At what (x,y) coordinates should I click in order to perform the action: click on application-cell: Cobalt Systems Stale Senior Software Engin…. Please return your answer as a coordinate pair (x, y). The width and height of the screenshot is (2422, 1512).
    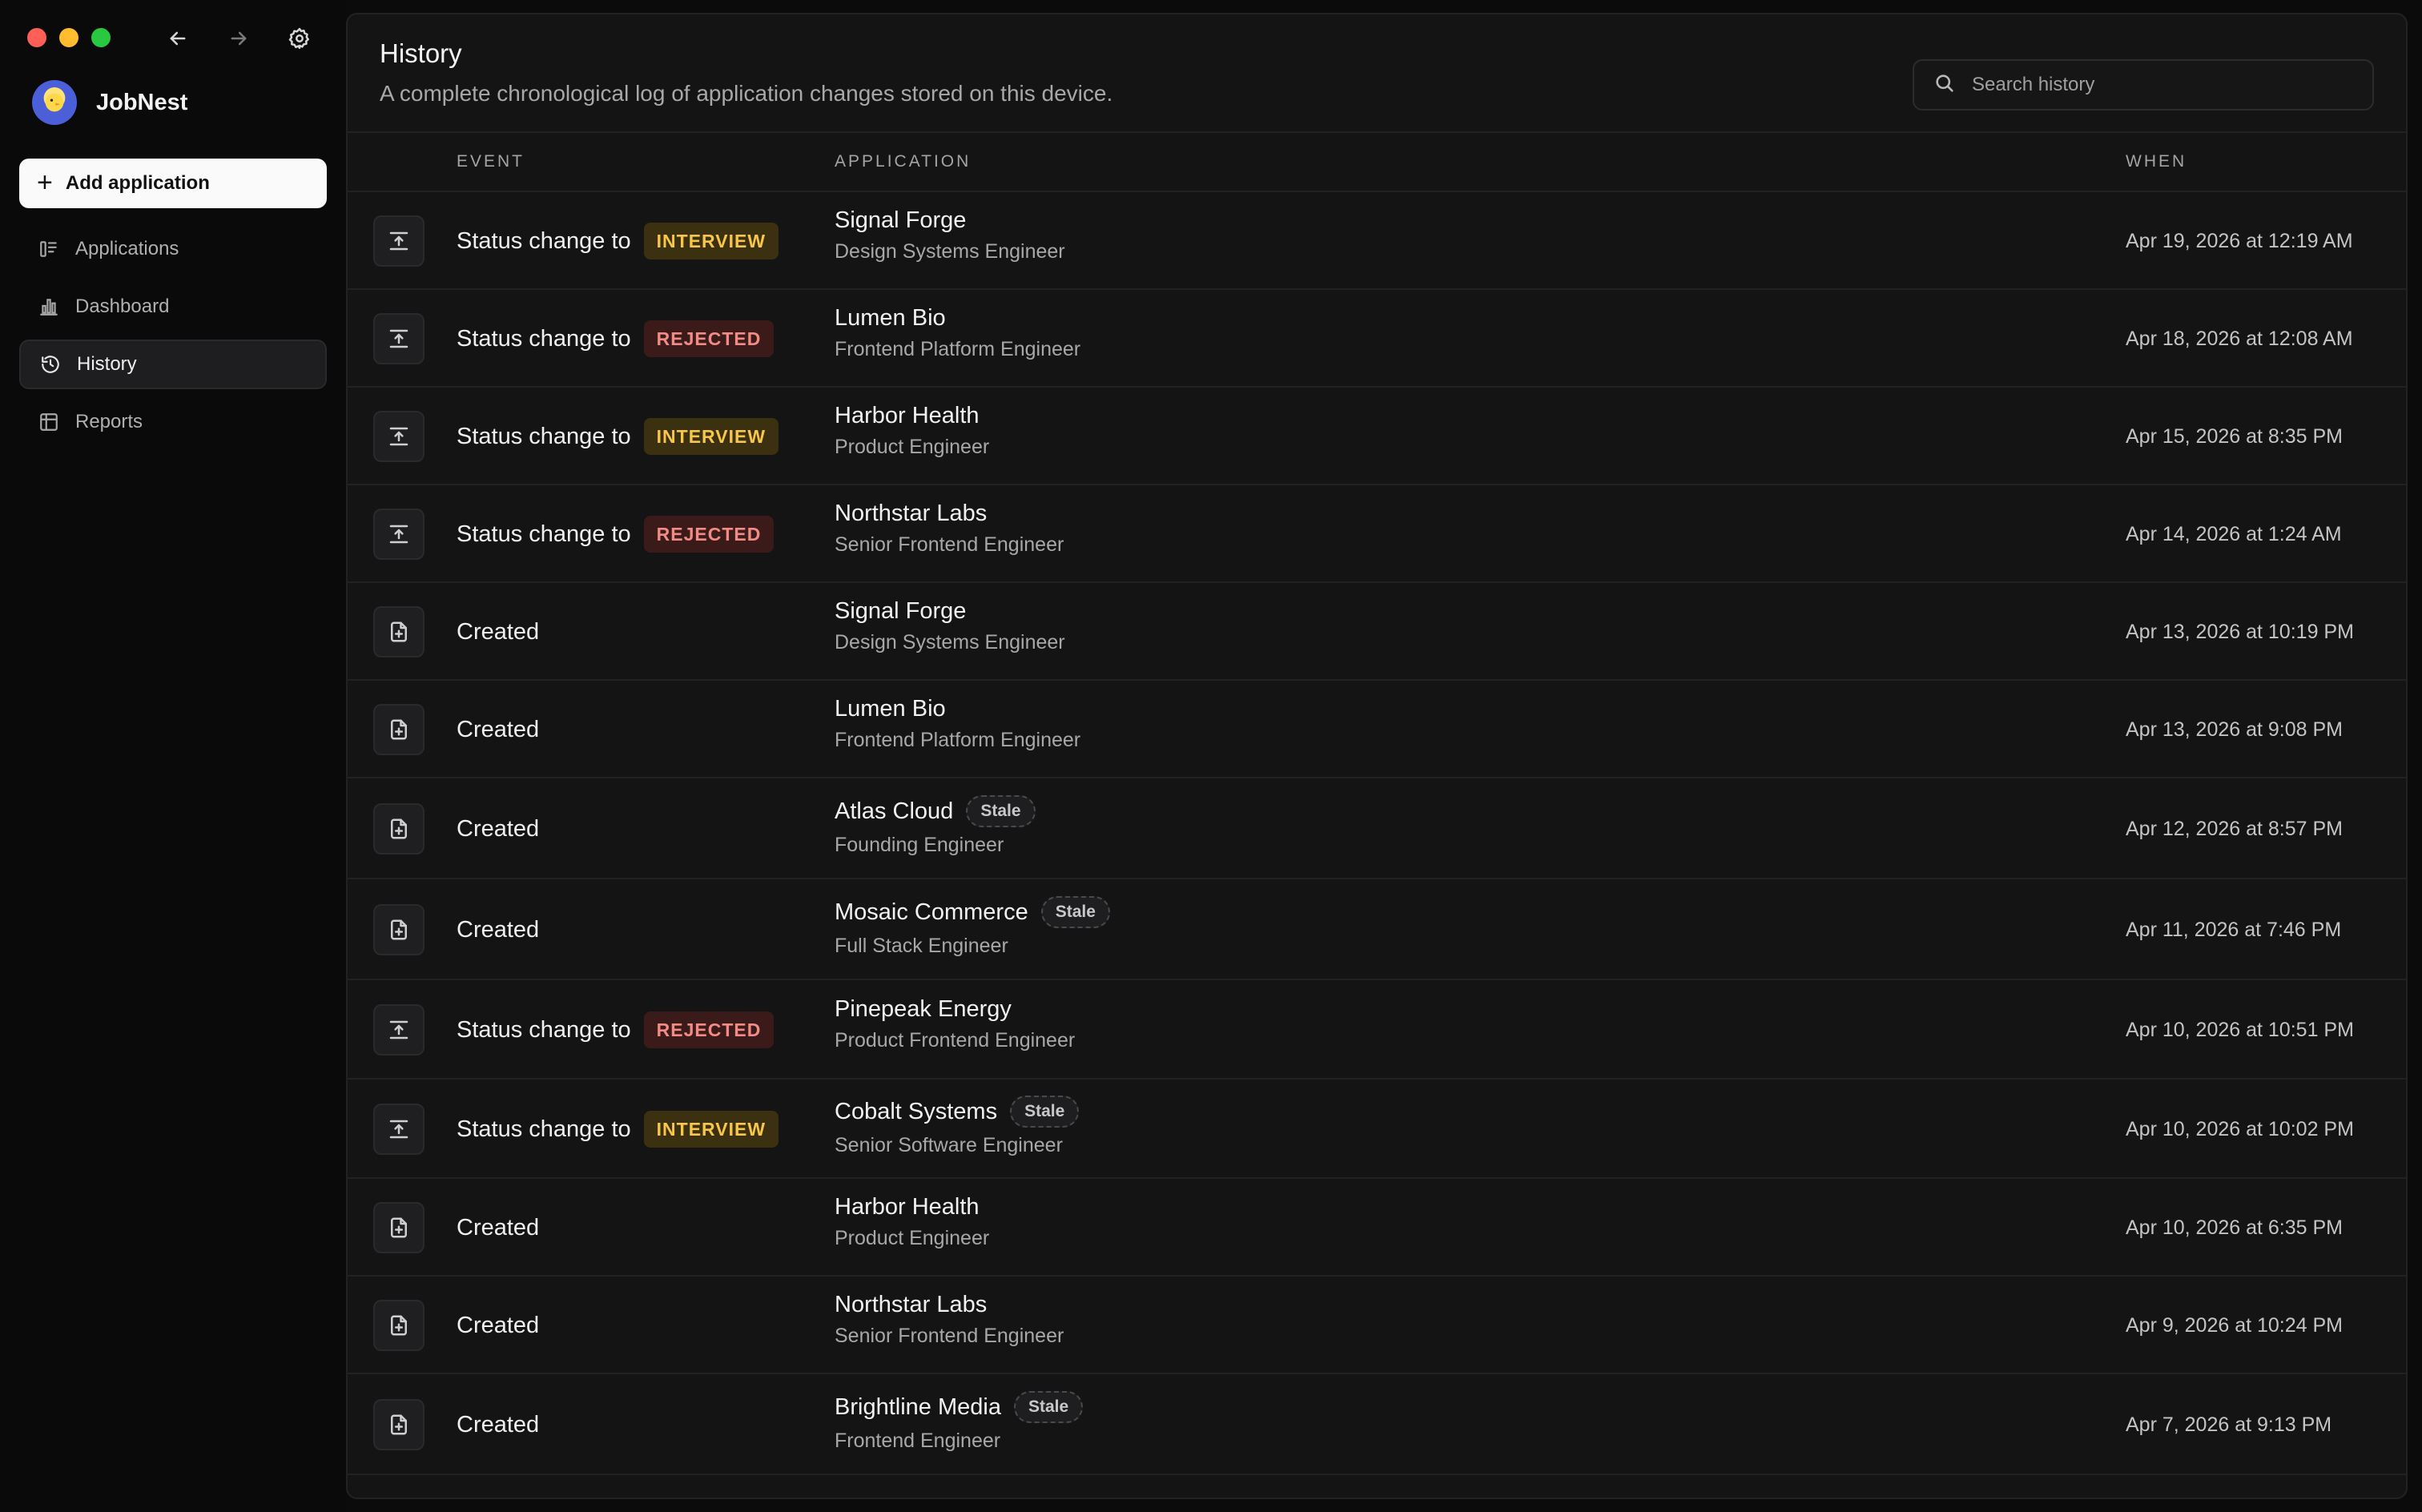
    Looking at the image, I should click on (958, 1126).